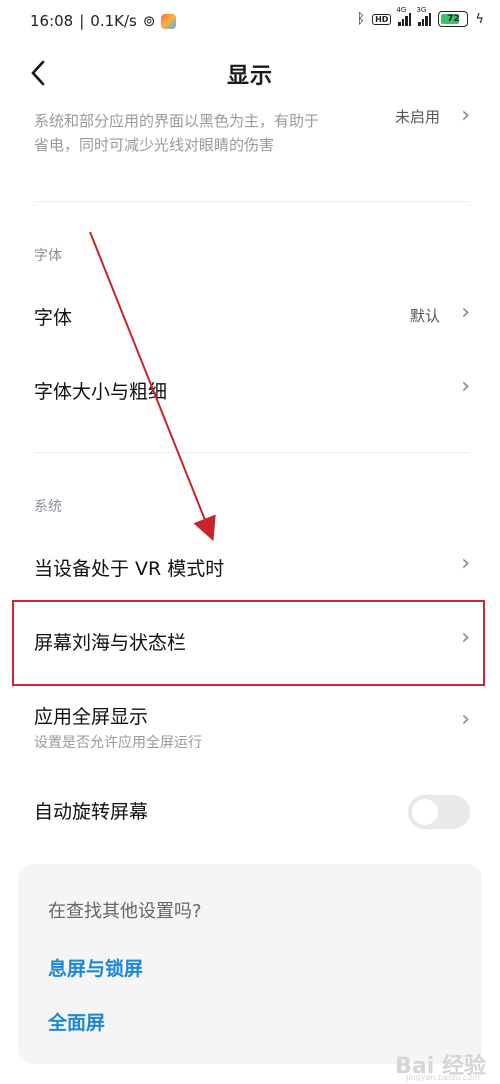 Image resolution: width=500 pixels, height=1084 pixels. What do you see at coordinates (169, 21) in the screenshot?
I see `app-notification-icon` at bounding box center [169, 21].